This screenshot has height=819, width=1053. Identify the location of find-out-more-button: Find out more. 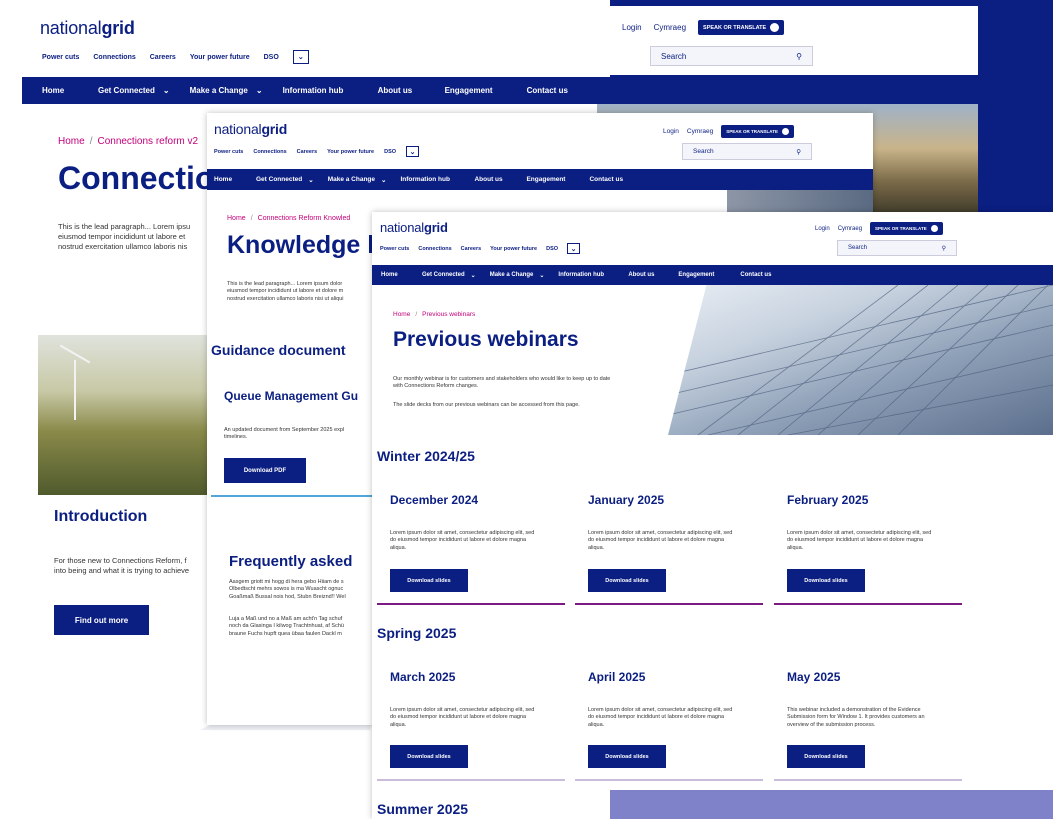
(101, 620).